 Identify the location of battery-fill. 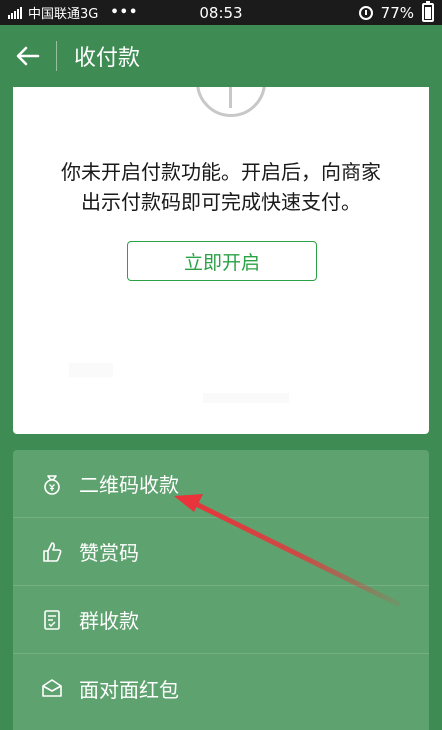
(428, 13).